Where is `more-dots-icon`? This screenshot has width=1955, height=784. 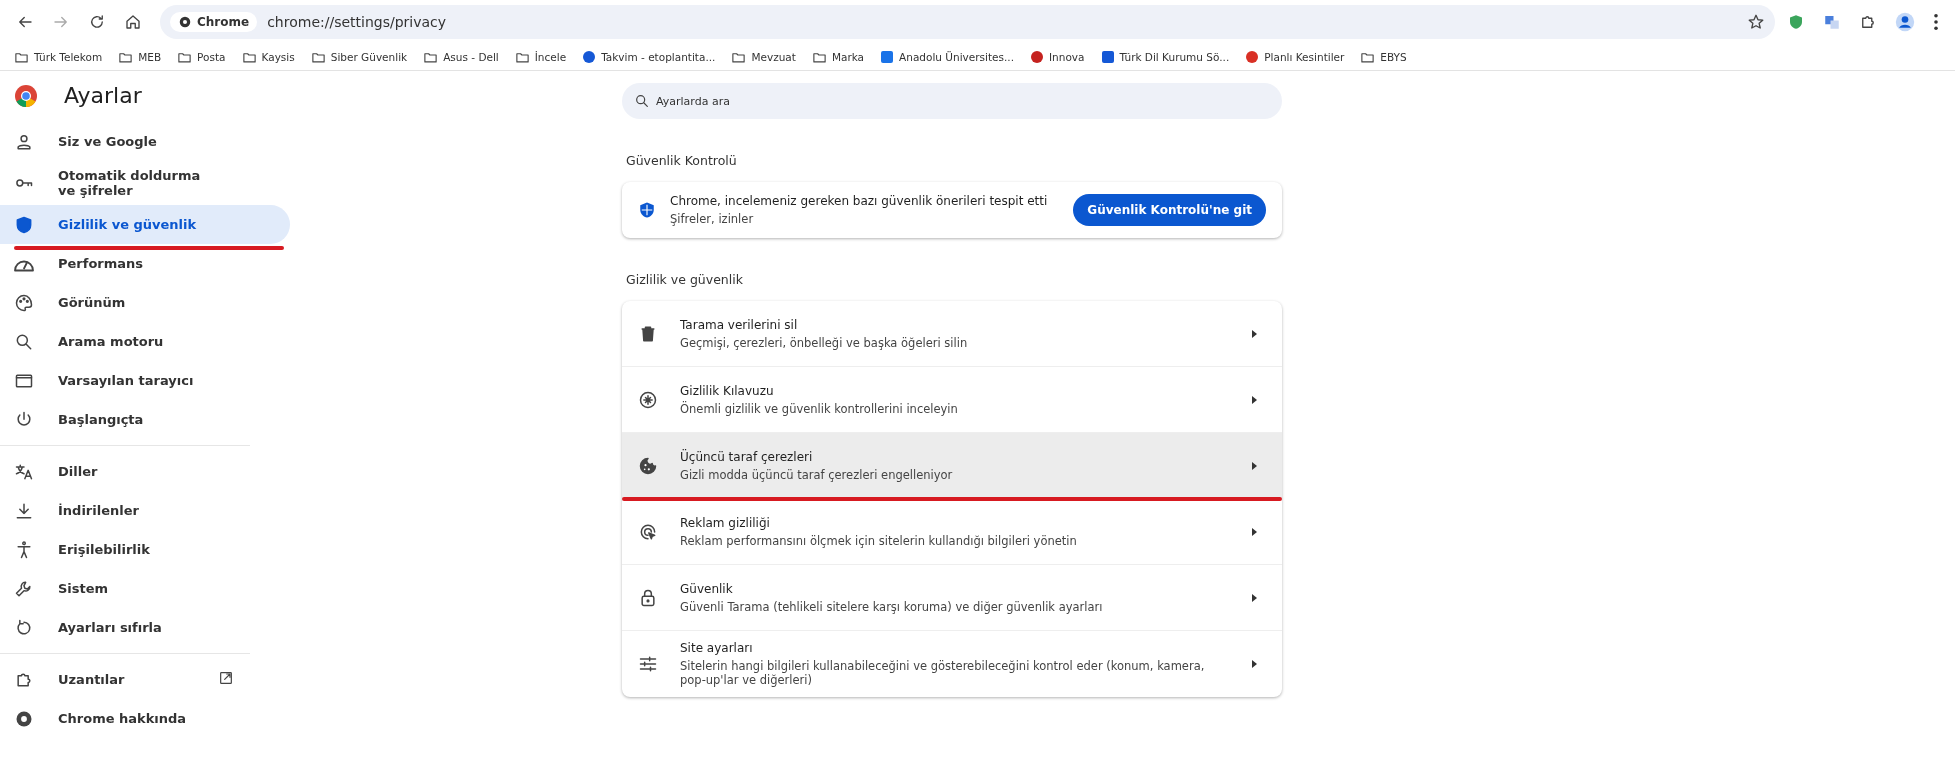 more-dots-icon is located at coordinates (1936, 22).